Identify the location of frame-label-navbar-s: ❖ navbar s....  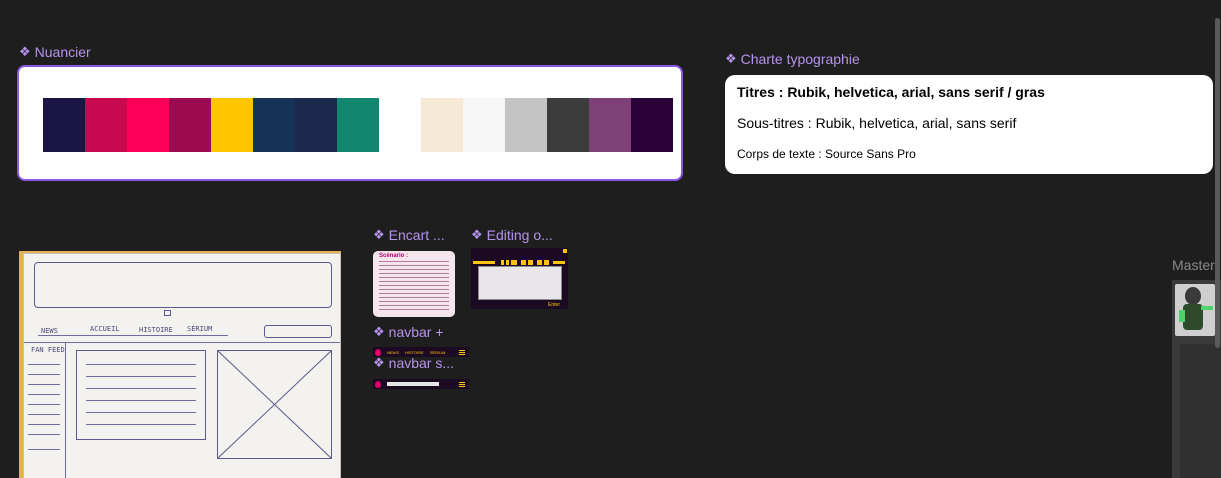
(413, 363).